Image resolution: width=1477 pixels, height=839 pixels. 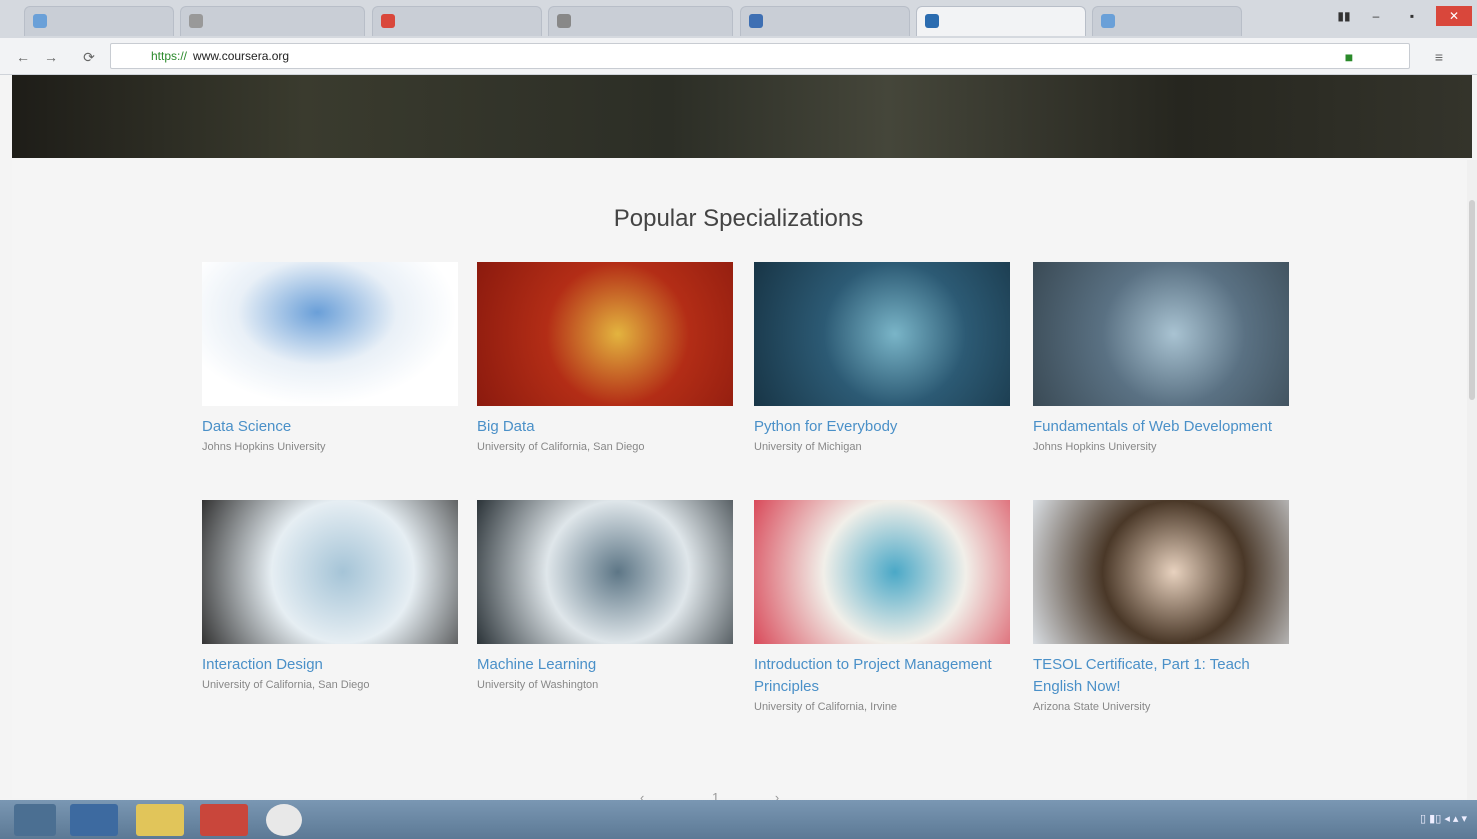 I want to click on browser-tab-strip: ▮▮ – ▪ ✕, so click(x=738, y=19).